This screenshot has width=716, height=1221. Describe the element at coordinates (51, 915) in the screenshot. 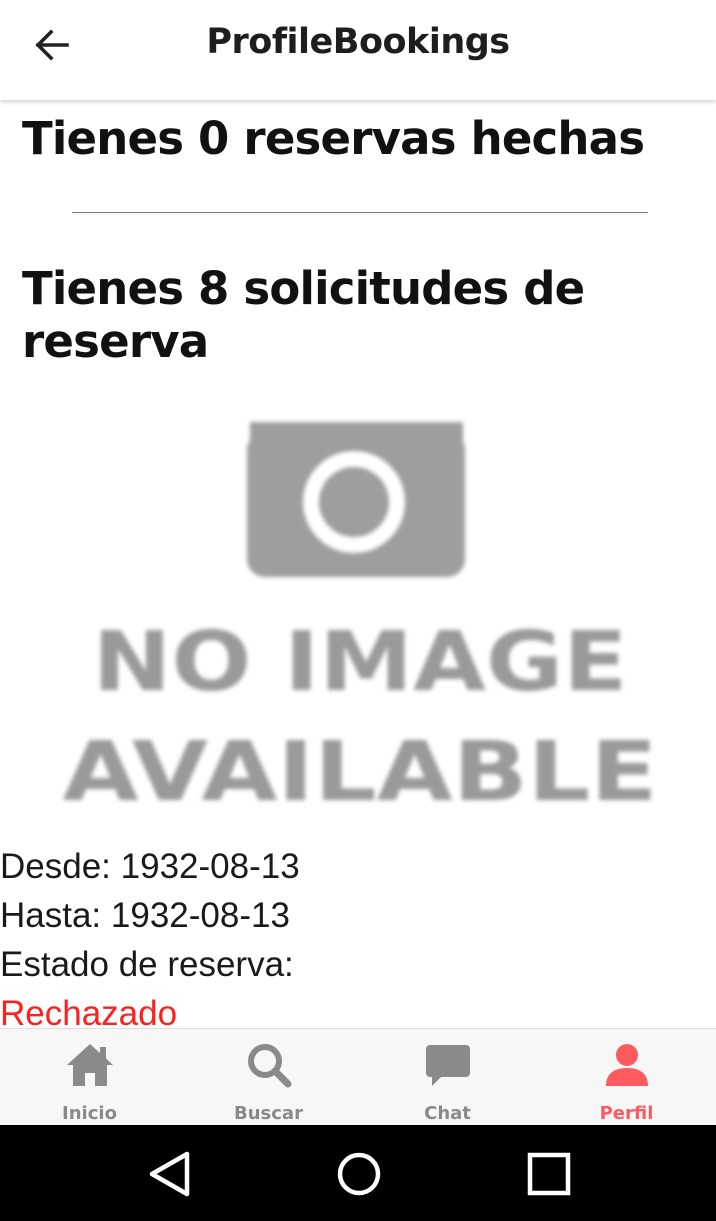

I see `to-label: Hasta:` at that location.